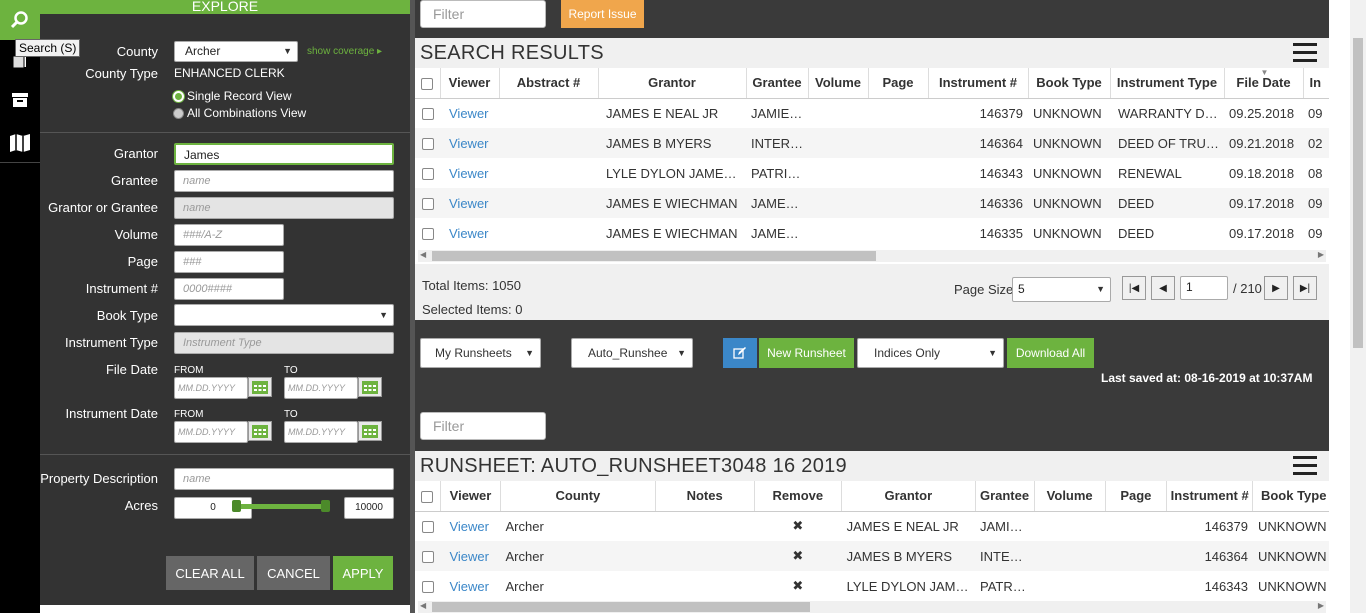 The height and width of the screenshot is (613, 1366). Describe the element at coordinates (281, 506) in the screenshot. I see `acres-slider-track` at that location.